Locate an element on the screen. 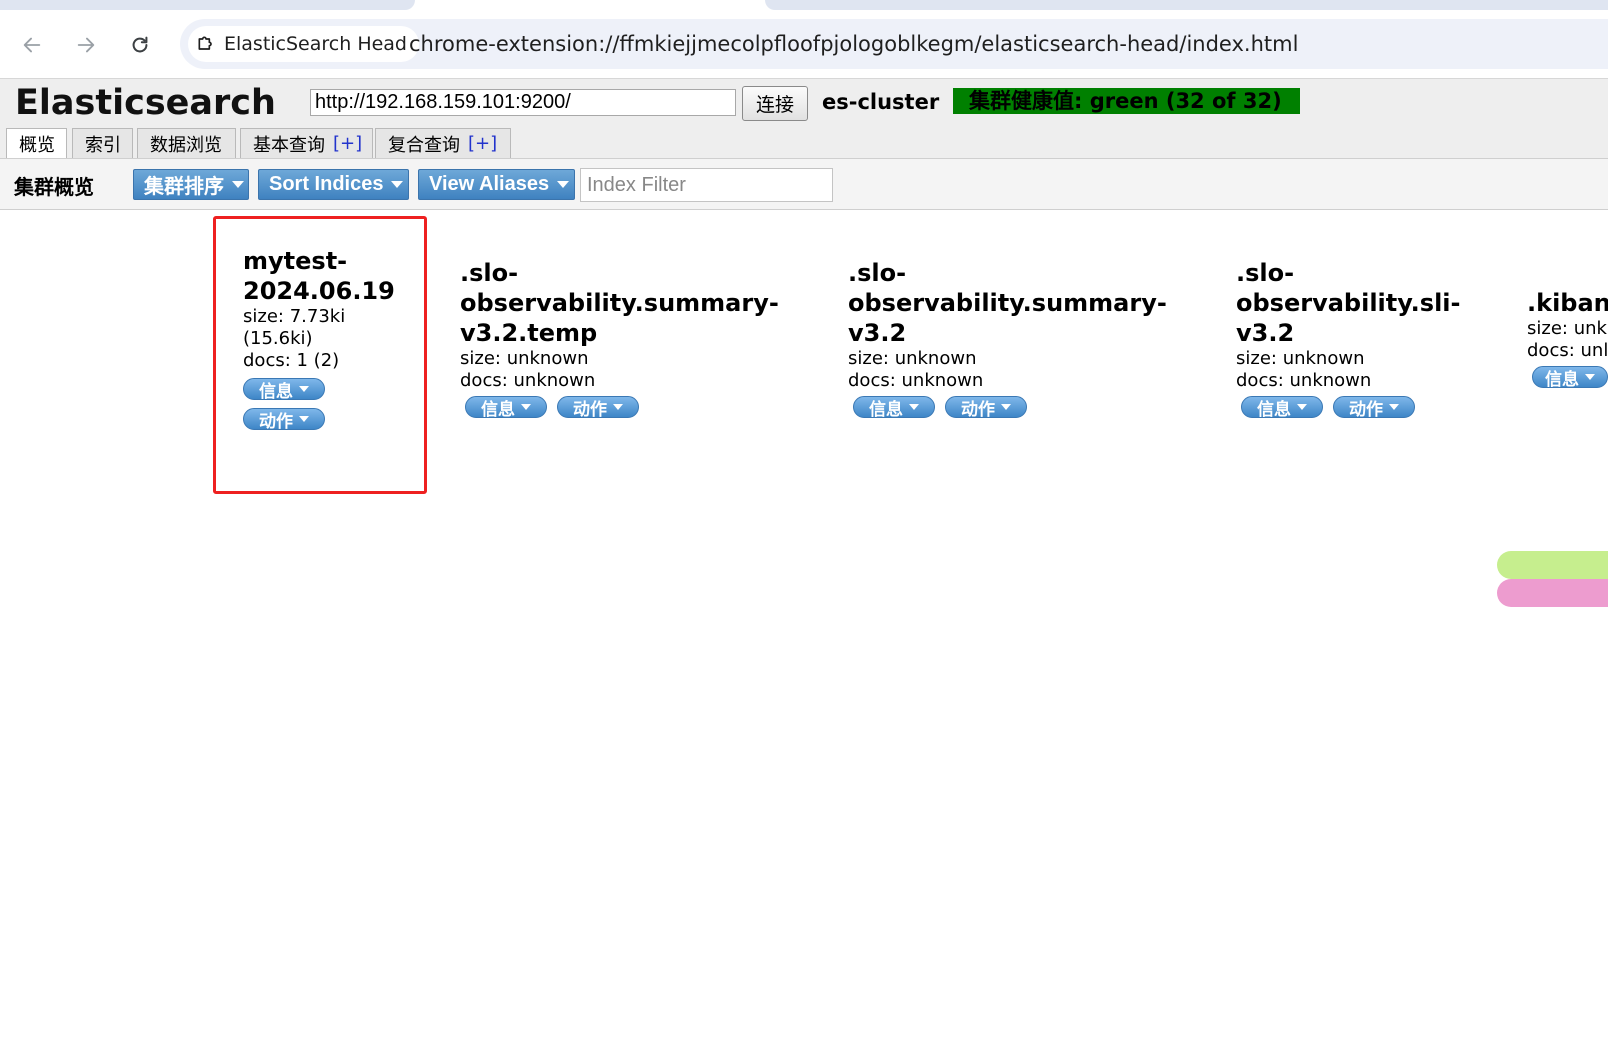 The image size is (1608, 1062). arrow-left-icon is located at coordinates (32, 45).